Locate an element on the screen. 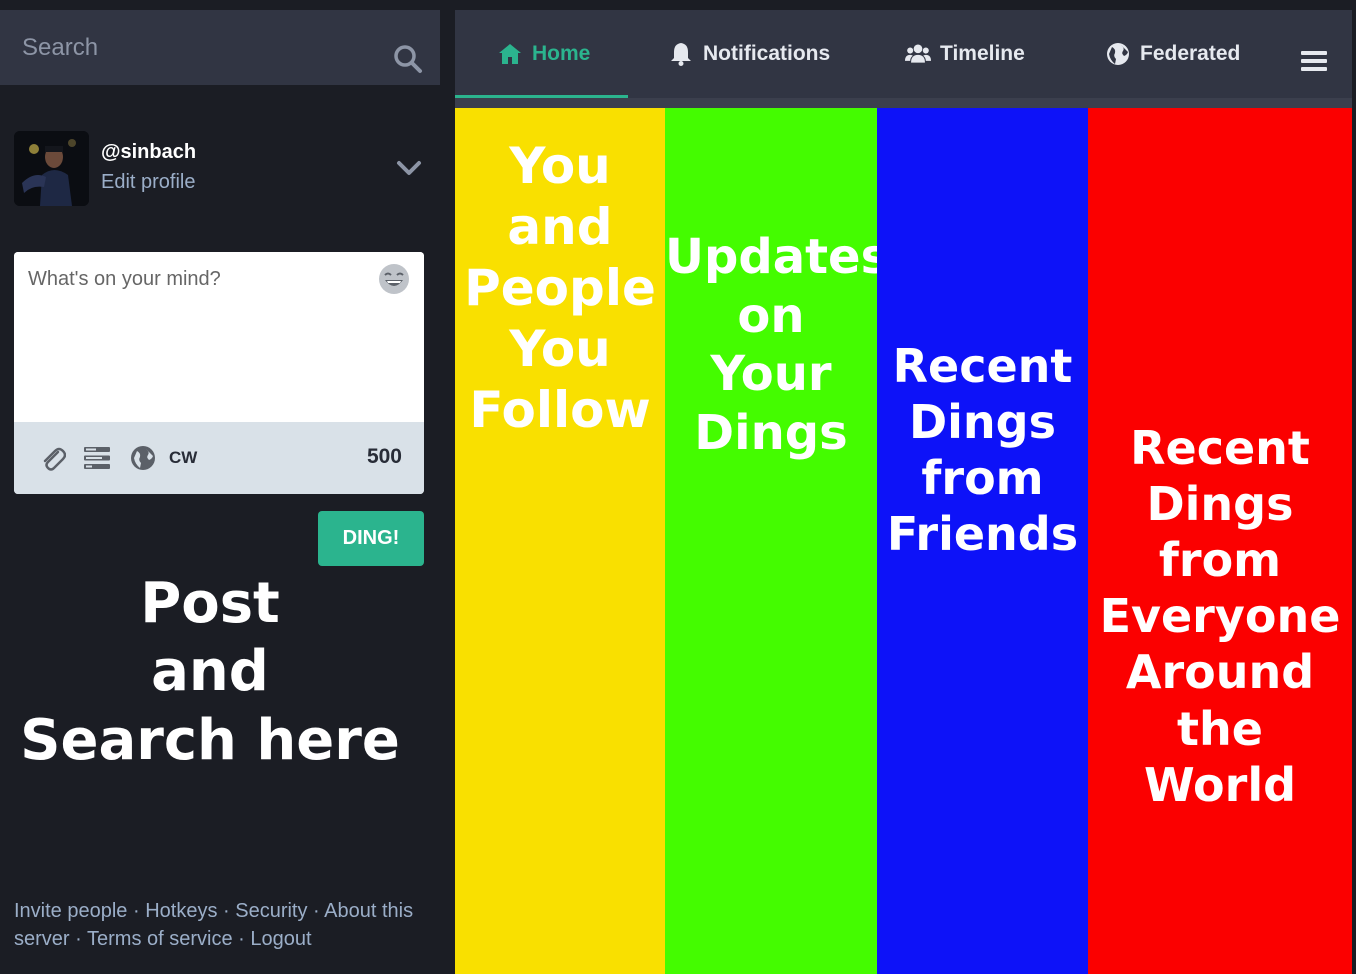 Image resolution: width=1356 pixels, height=974 pixels. character-counter: 500 is located at coordinates (384, 456).